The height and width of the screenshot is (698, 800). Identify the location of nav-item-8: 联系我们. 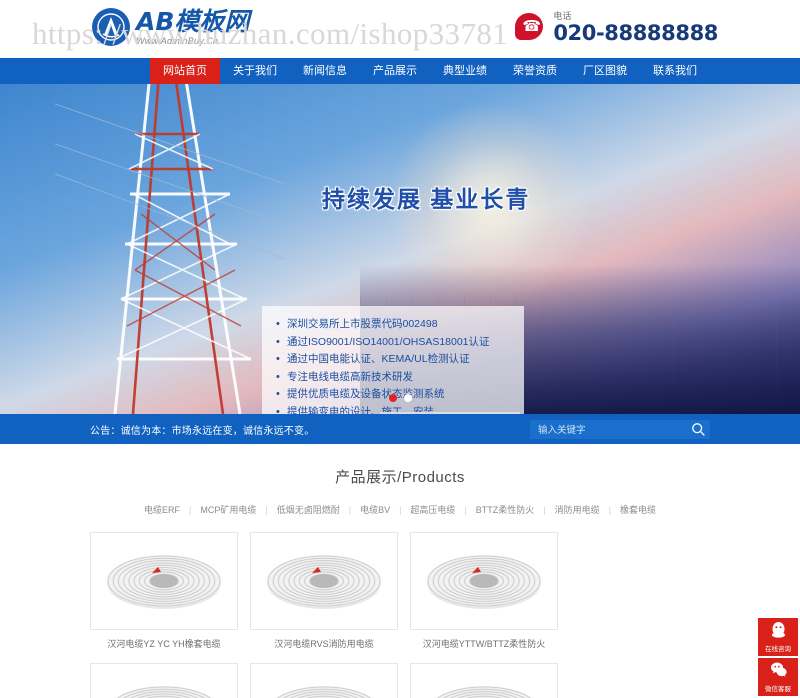
(675, 71).